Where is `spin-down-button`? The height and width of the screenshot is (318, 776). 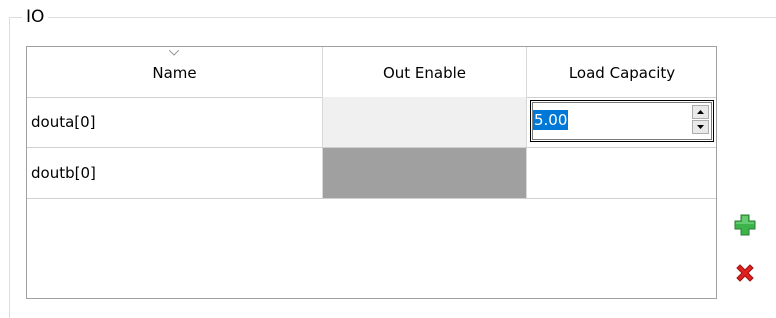 spin-down-button is located at coordinates (700, 127).